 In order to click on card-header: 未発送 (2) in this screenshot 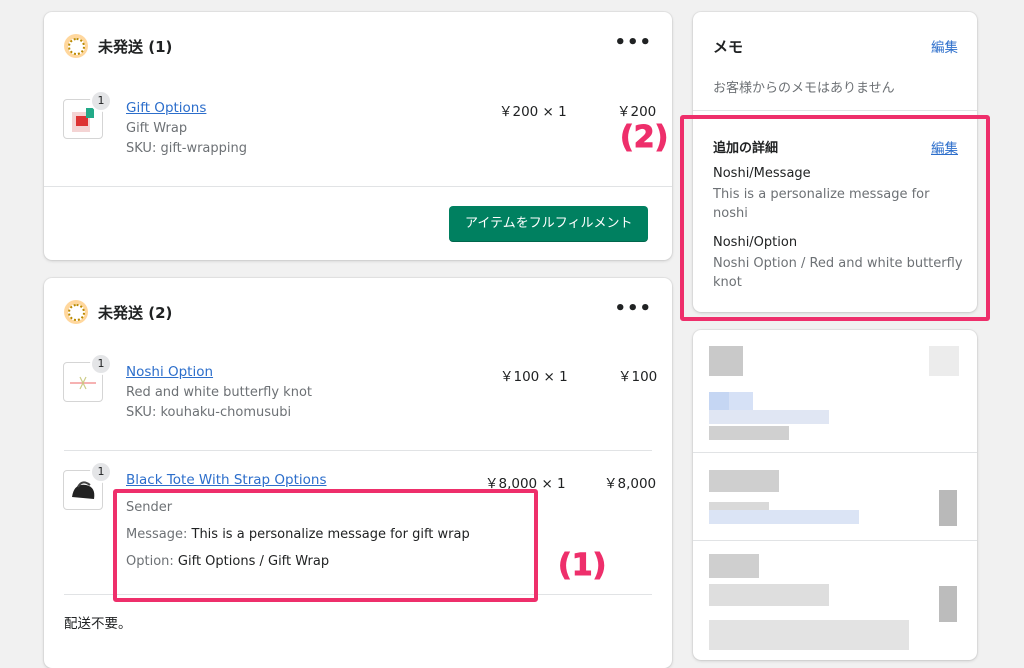, I will do `click(118, 312)`.